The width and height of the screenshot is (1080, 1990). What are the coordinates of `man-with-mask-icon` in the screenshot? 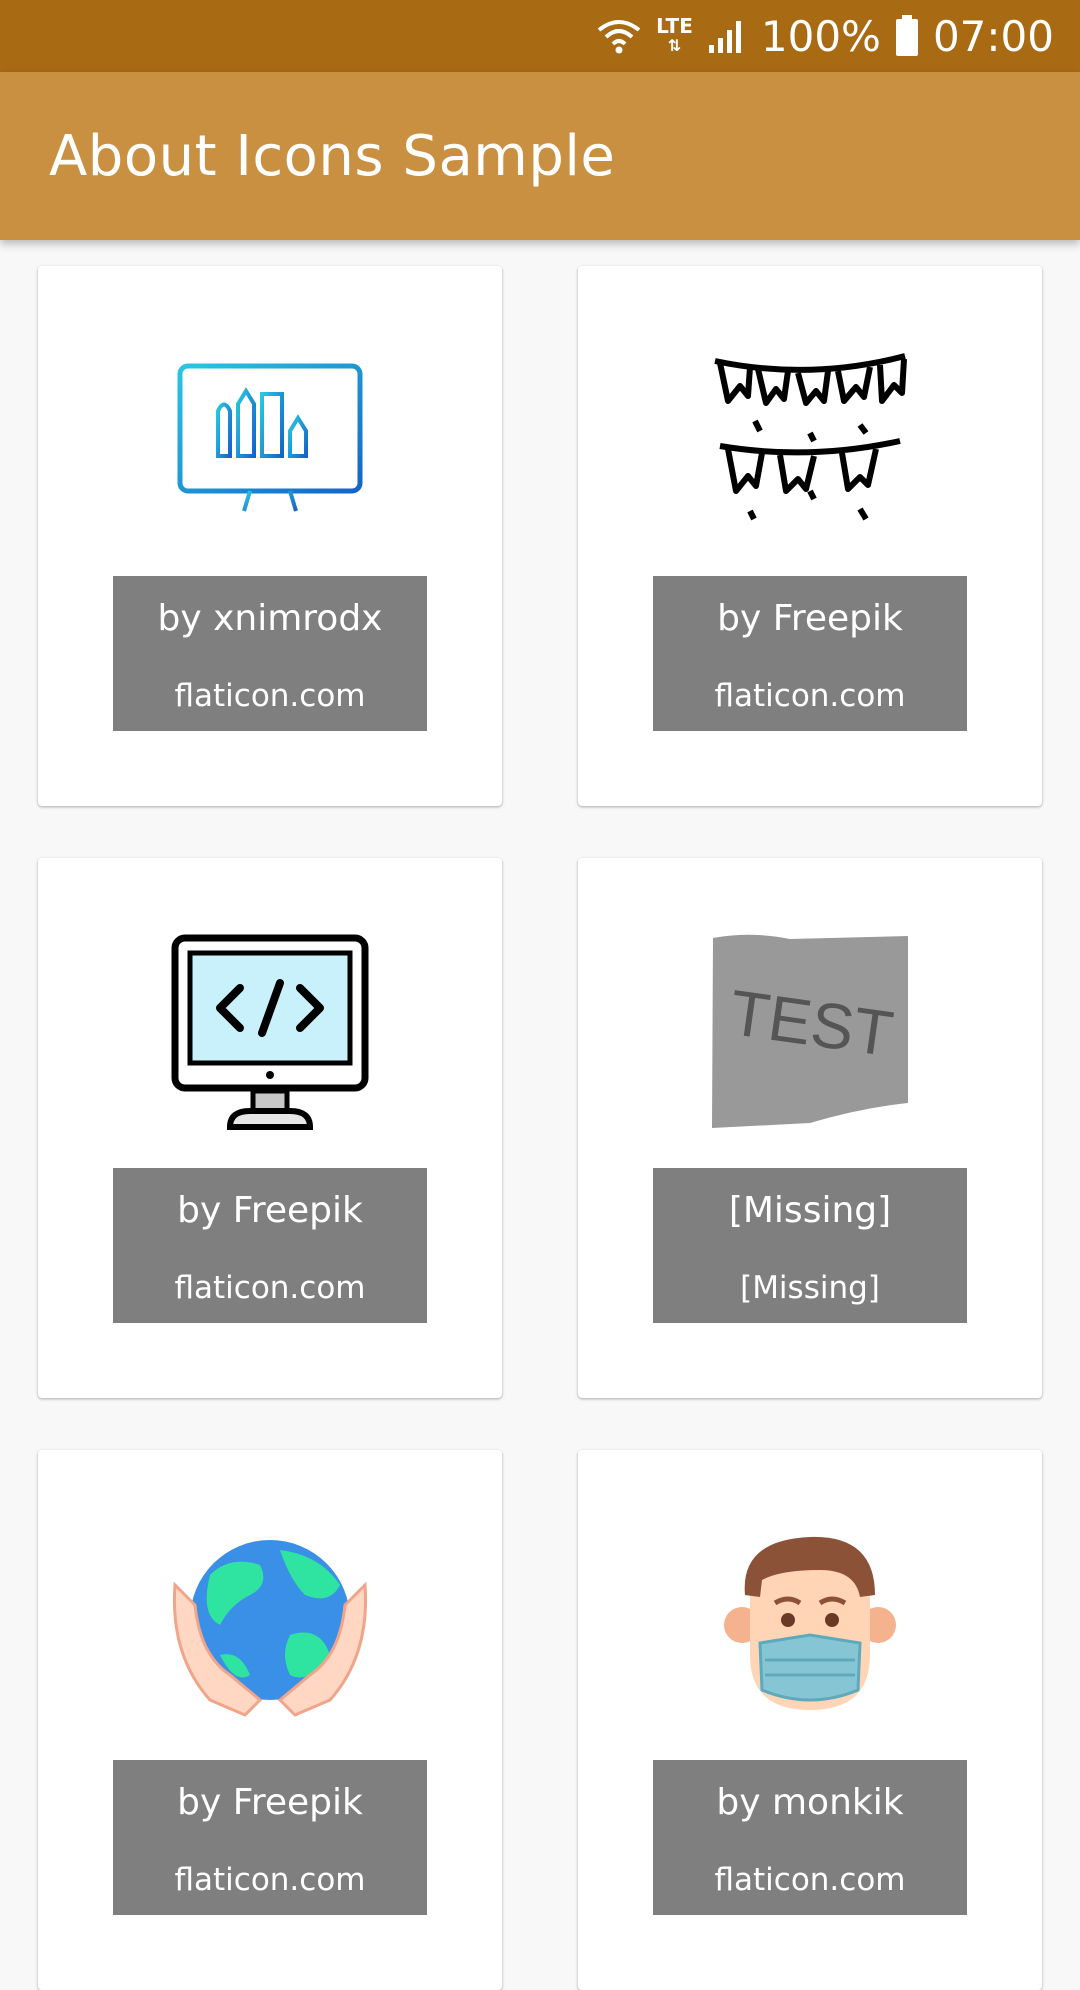 It's located at (810, 1625).